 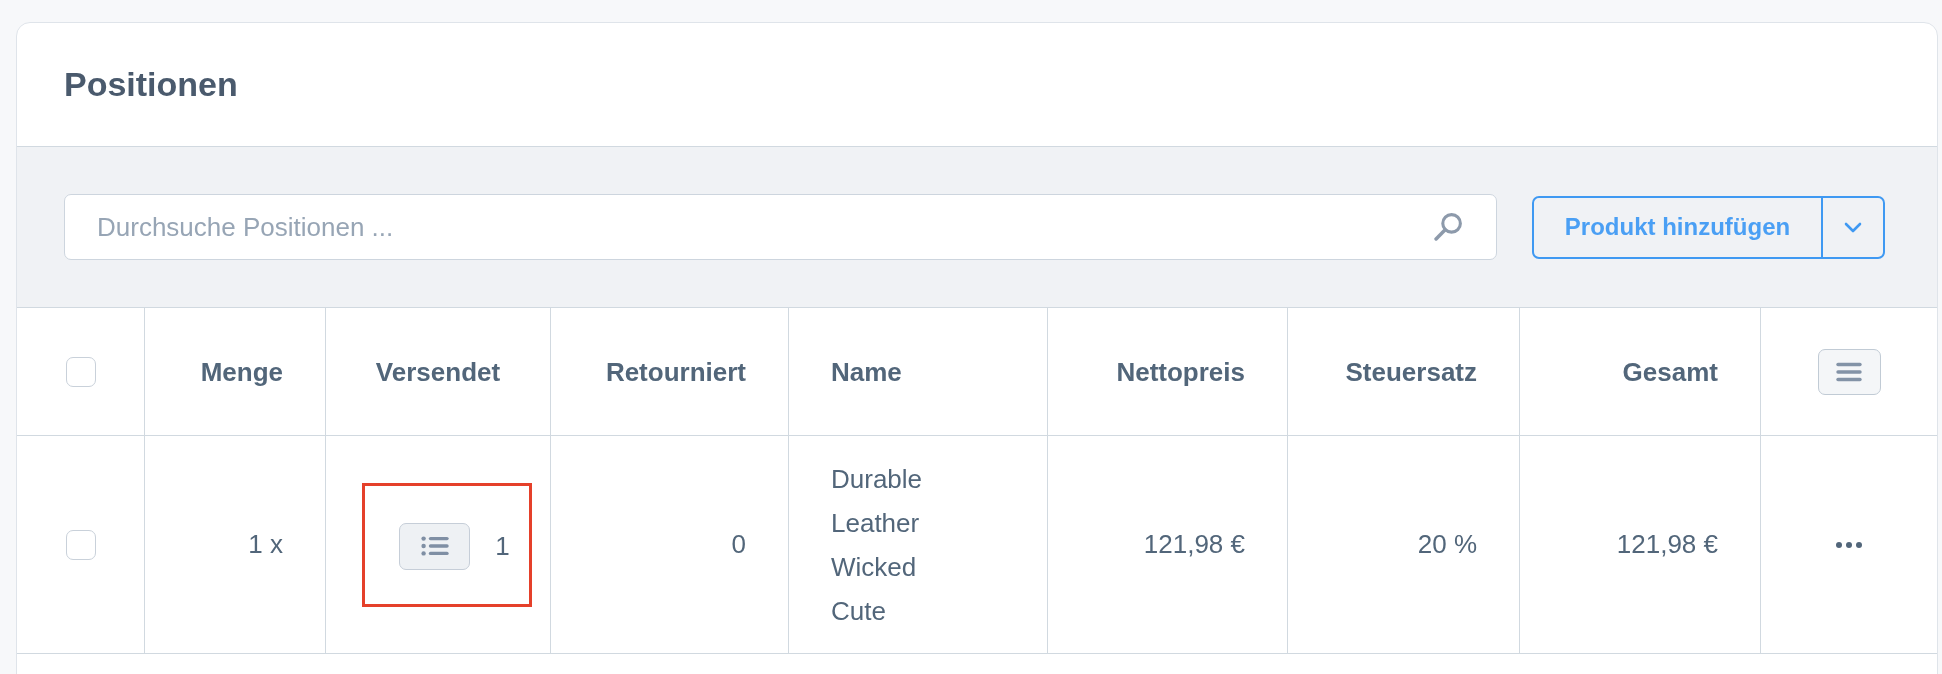 I want to click on total-price: 121,98 €, so click(x=1667, y=544).